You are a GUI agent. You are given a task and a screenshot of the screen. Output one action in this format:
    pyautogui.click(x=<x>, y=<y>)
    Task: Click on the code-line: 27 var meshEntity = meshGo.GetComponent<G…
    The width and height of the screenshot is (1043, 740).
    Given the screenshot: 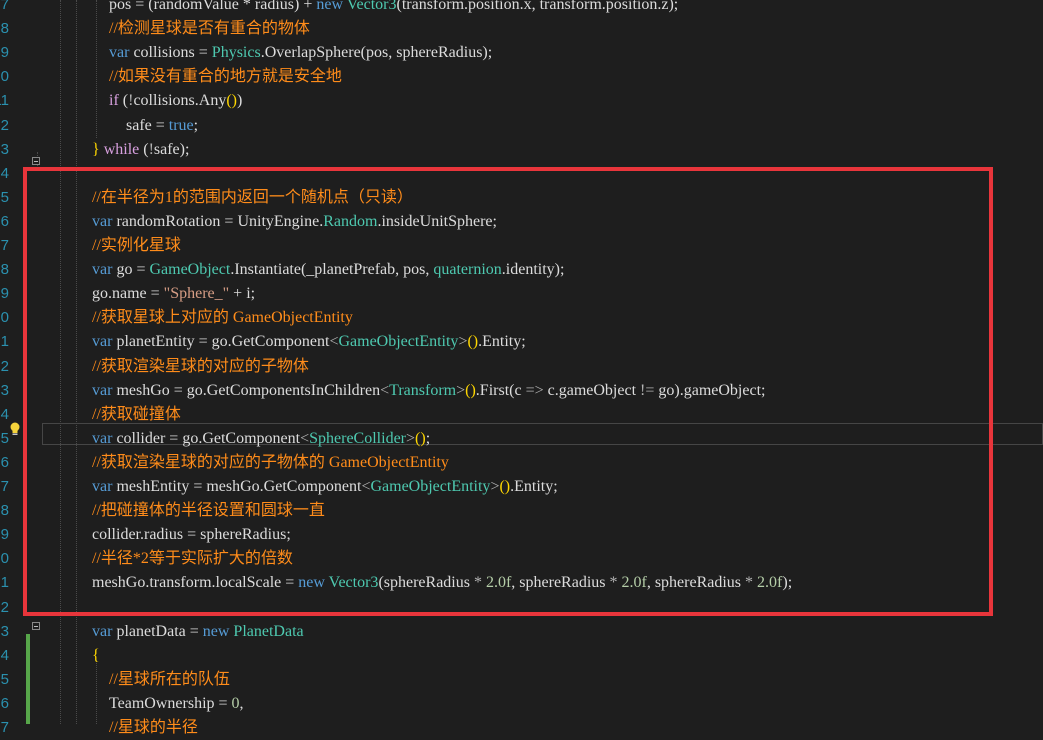 What is the action you would take?
    pyautogui.click(x=521, y=487)
    